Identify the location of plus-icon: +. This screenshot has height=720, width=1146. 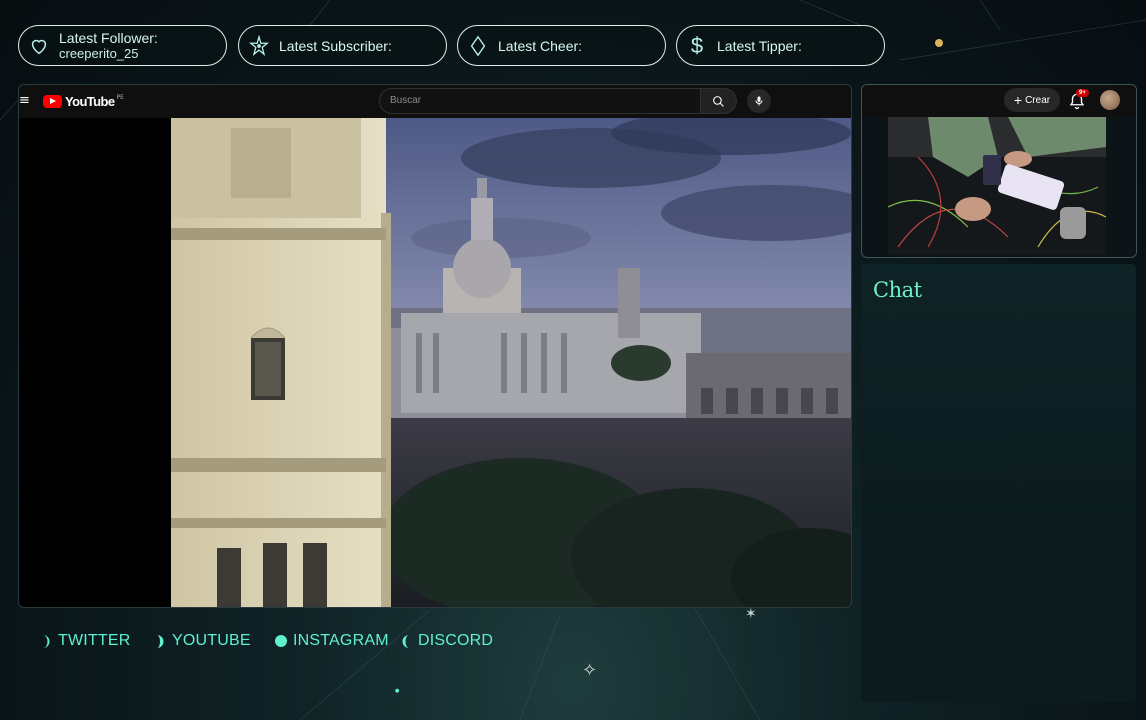
(1018, 100).